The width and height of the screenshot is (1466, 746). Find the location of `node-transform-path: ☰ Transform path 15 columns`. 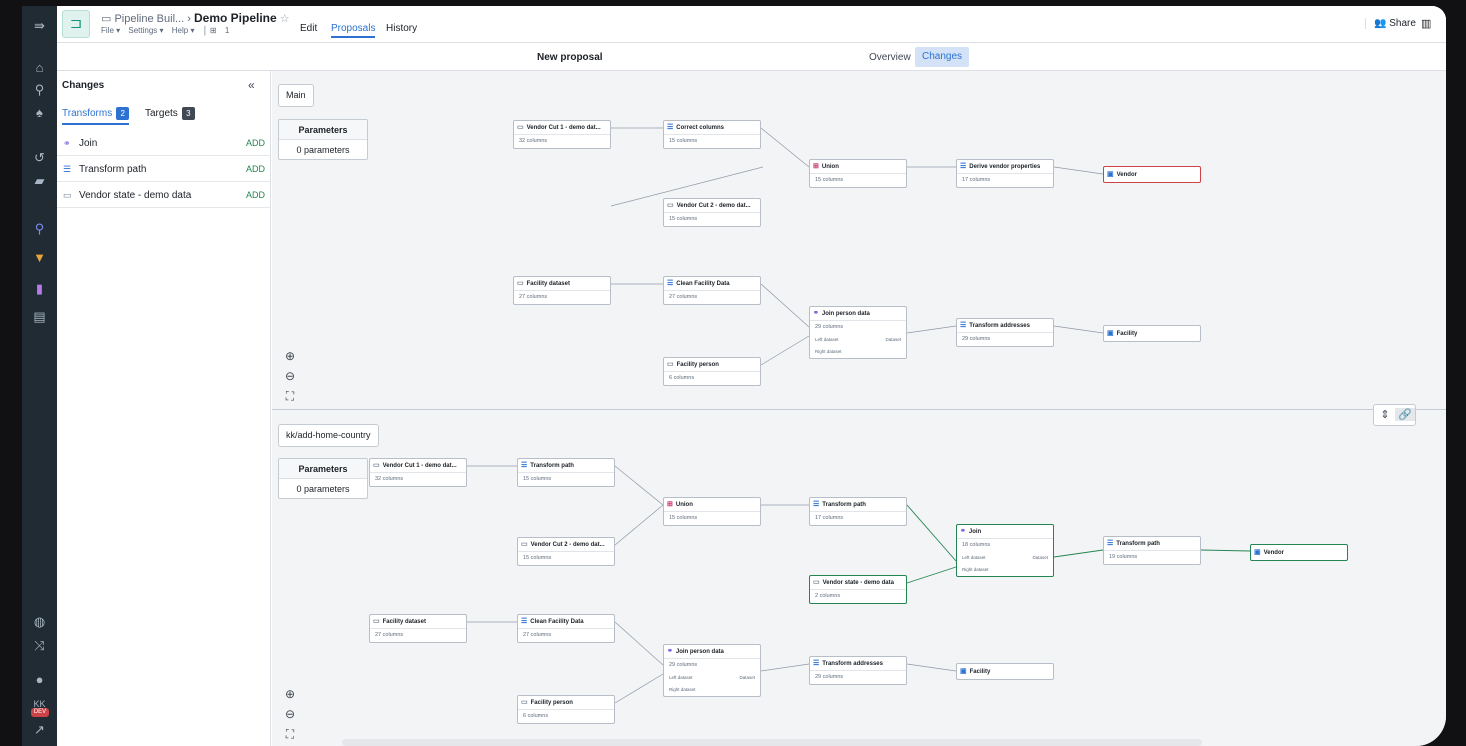

node-transform-path: ☰ Transform path 15 columns is located at coordinates (566, 472).